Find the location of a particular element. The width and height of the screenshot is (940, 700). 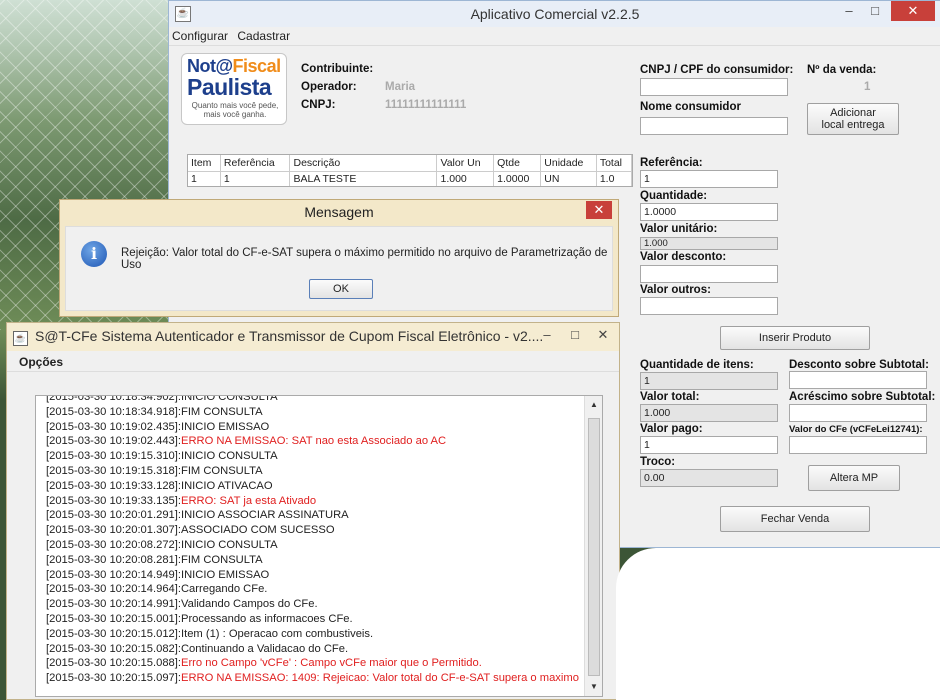

menu-configurar: Configurar is located at coordinates (200, 36).